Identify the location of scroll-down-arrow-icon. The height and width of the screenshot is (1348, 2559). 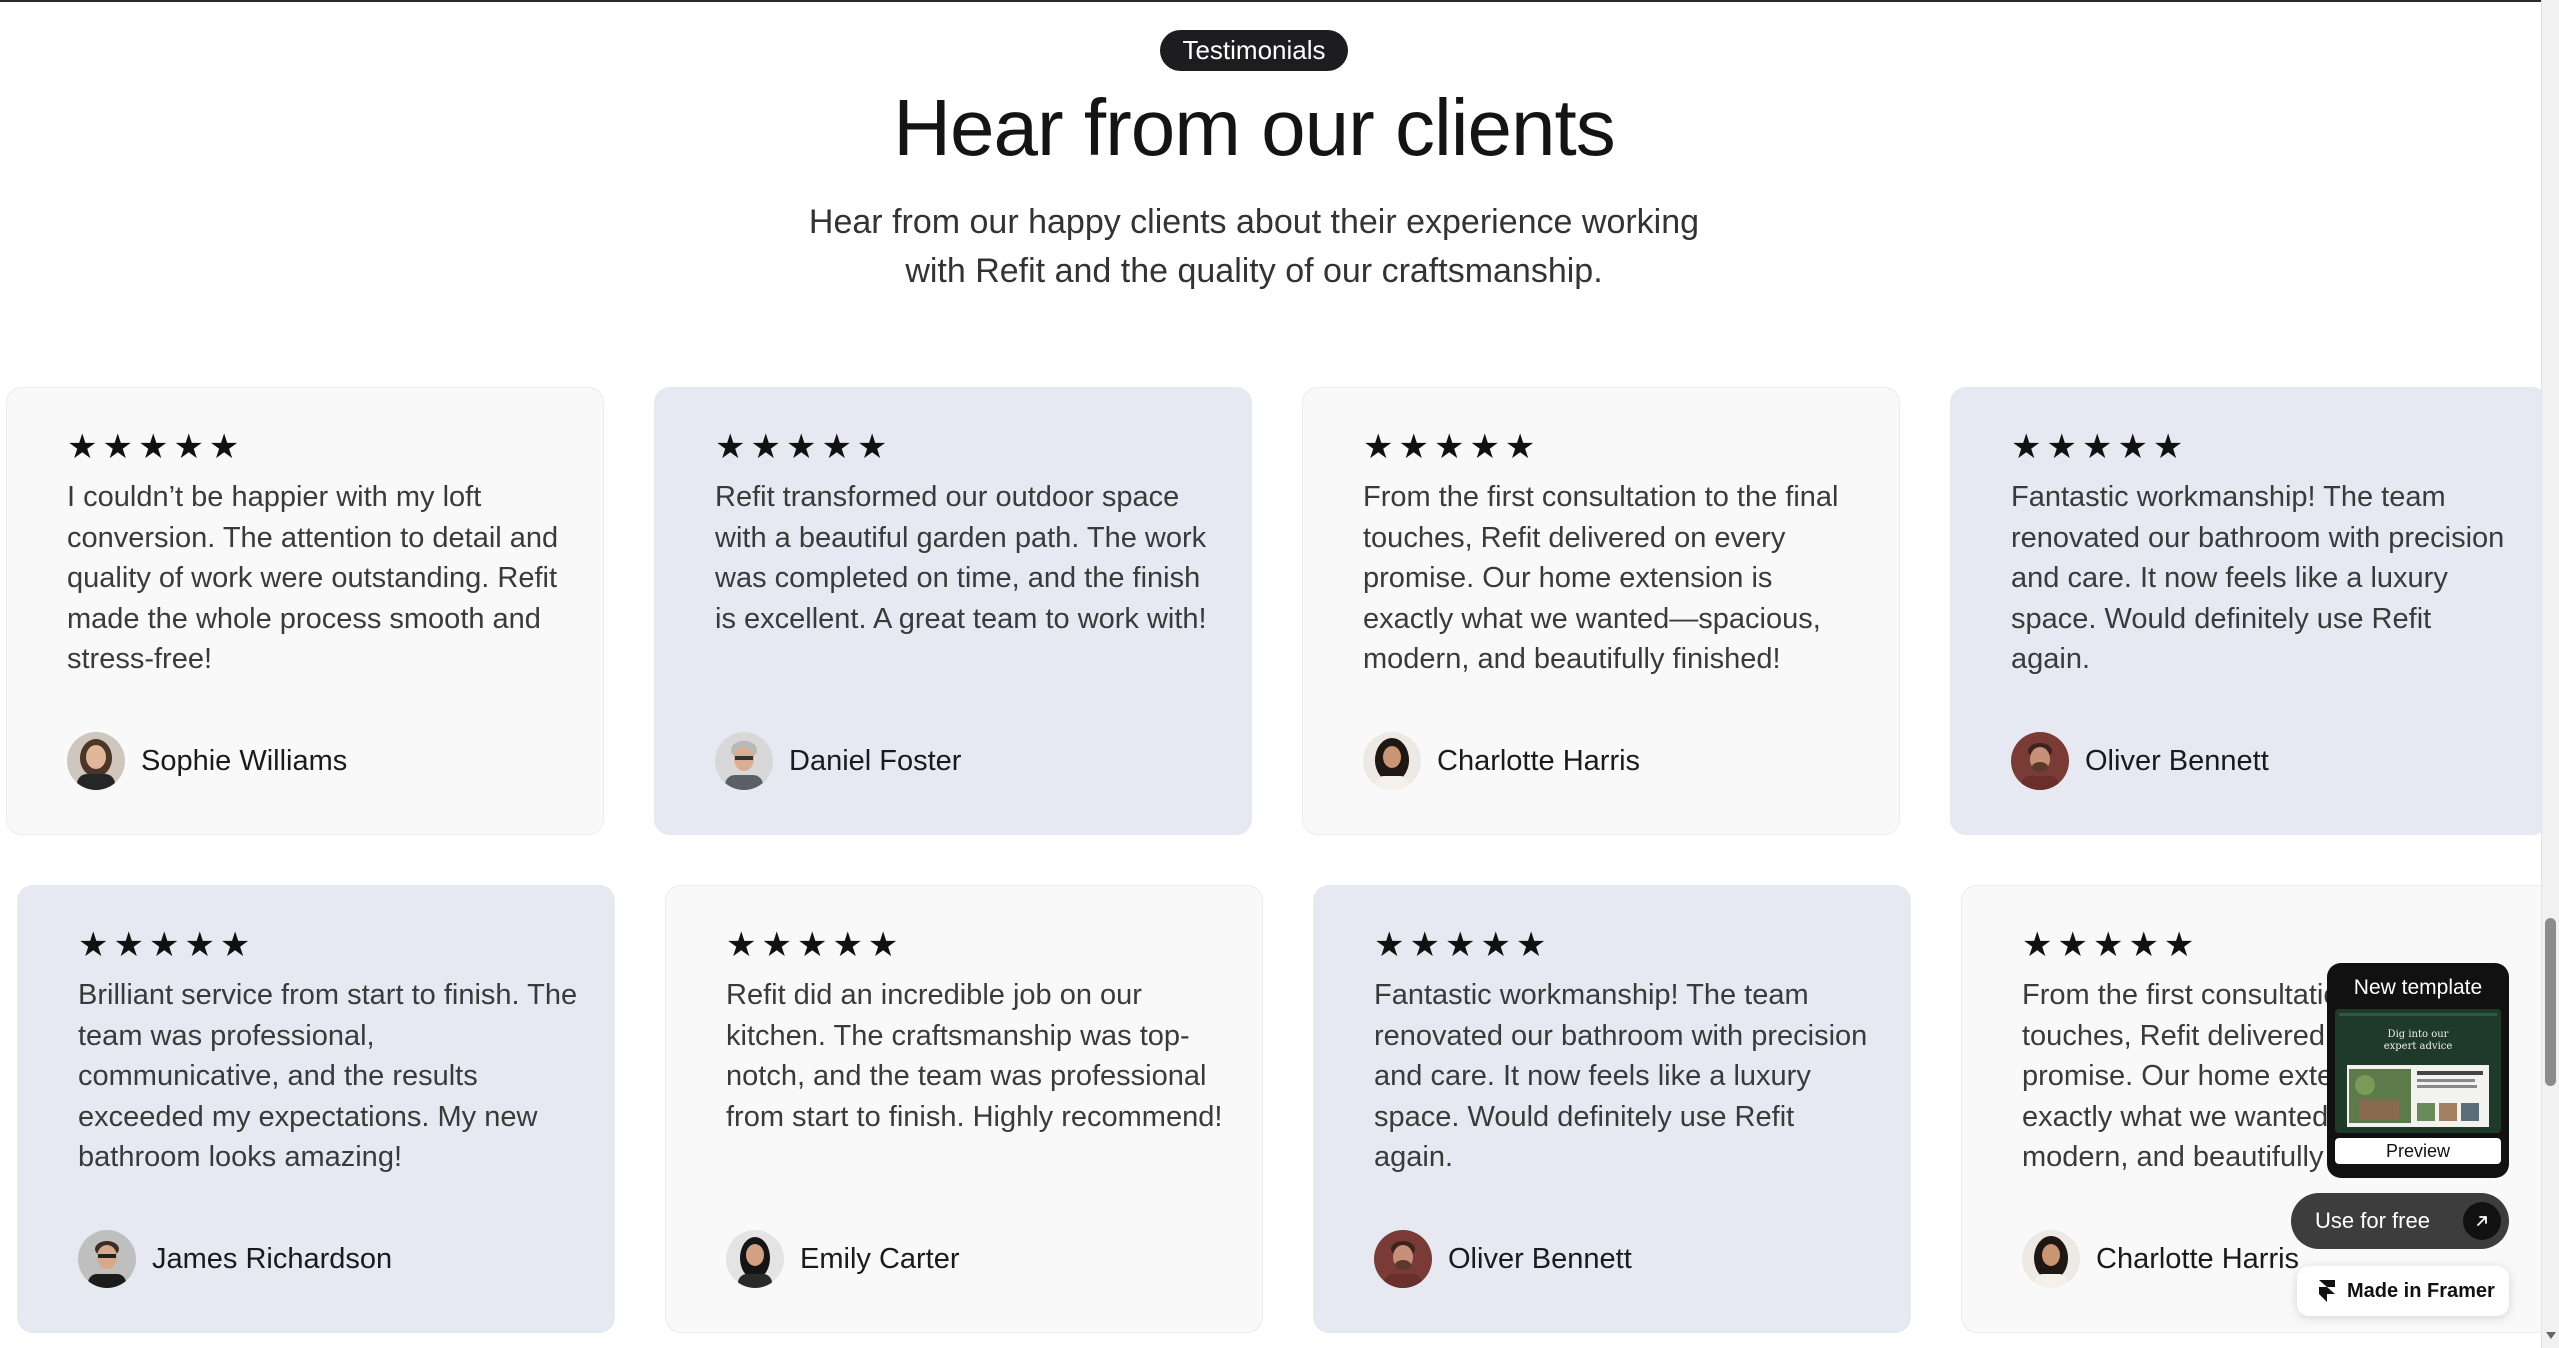
(2551, 1335).